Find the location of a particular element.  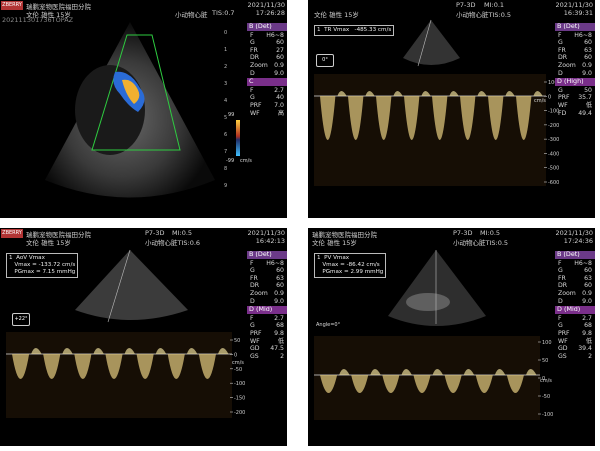

doppler-section-title: D (High) is located at coordinates (575, 82).